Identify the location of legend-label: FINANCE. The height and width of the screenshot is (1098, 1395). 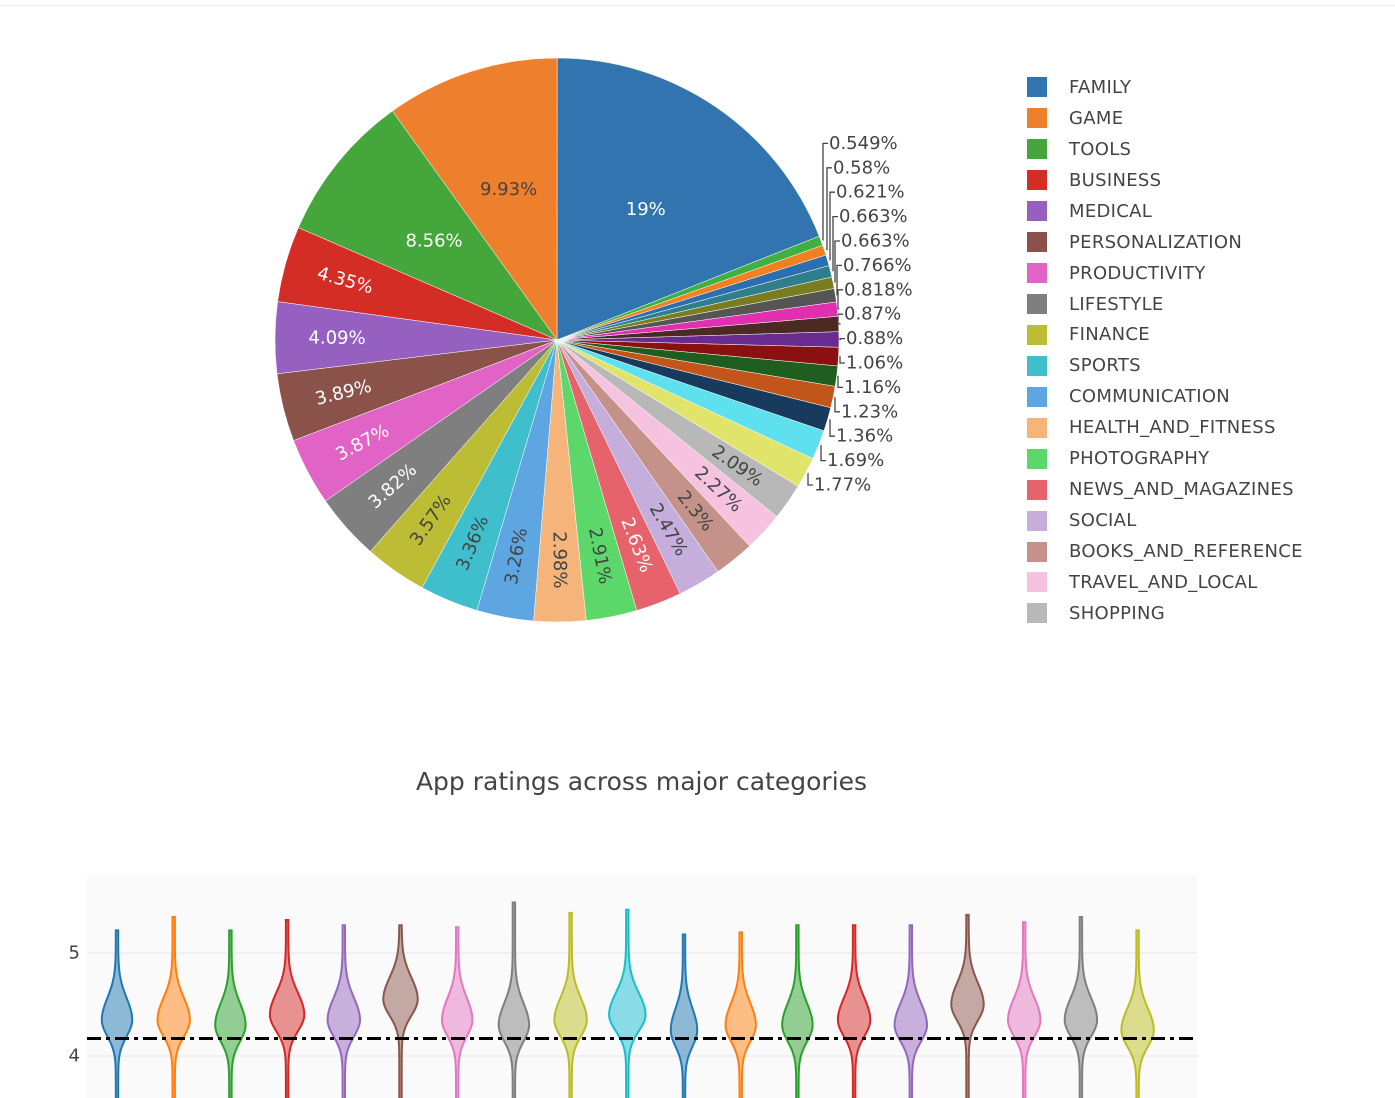
(1109, 335).